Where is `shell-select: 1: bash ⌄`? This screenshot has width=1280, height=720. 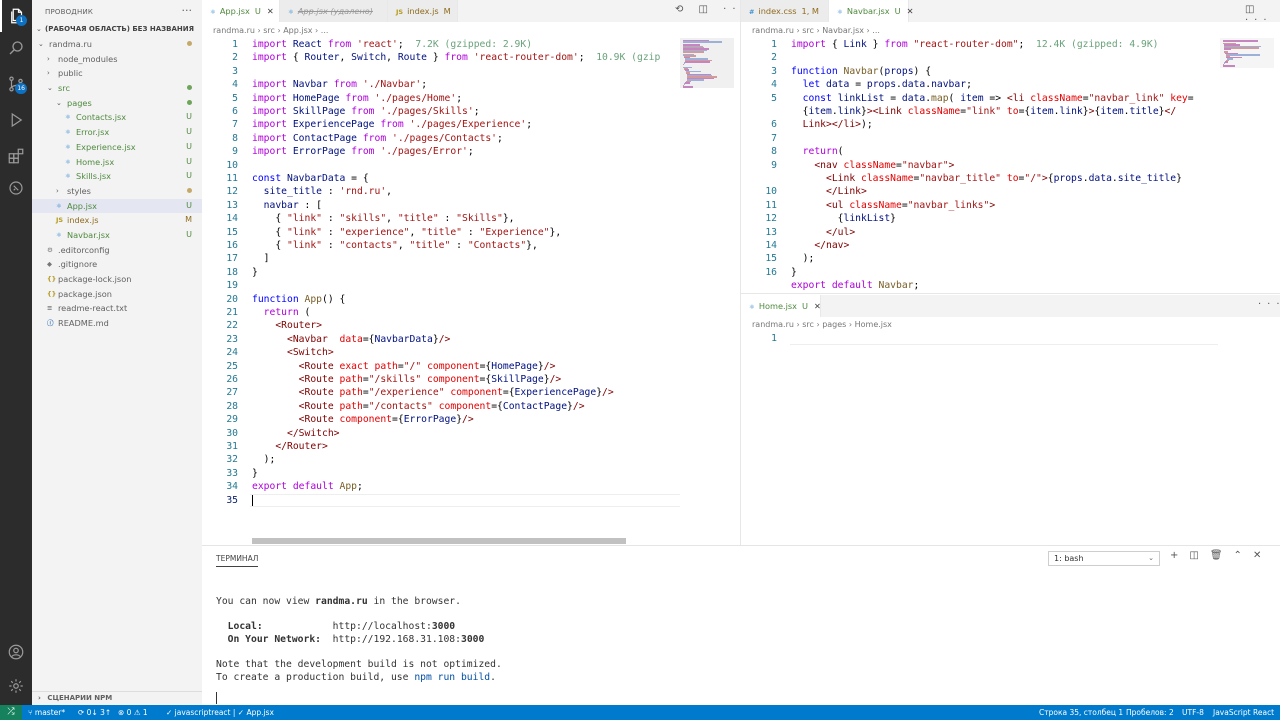
shell-select: 1: bash ⌄ is located at coordinates (1104, 558).